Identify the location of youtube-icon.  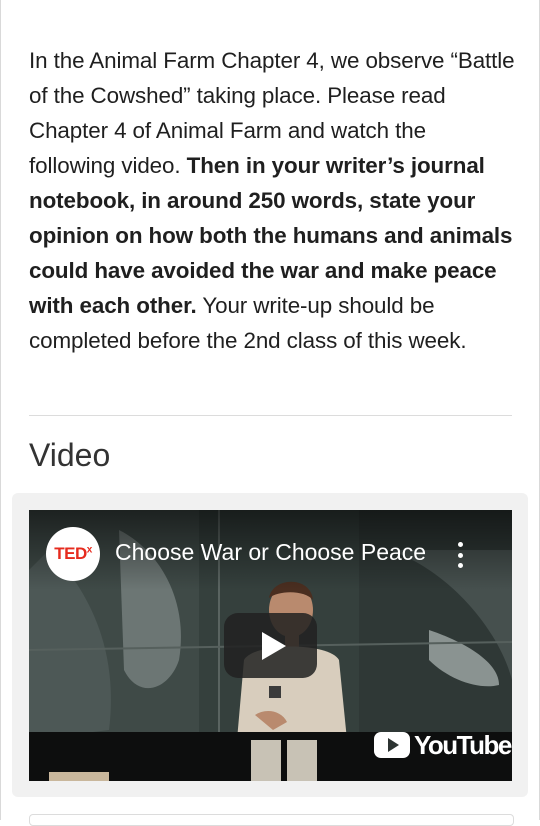
(392, 745).